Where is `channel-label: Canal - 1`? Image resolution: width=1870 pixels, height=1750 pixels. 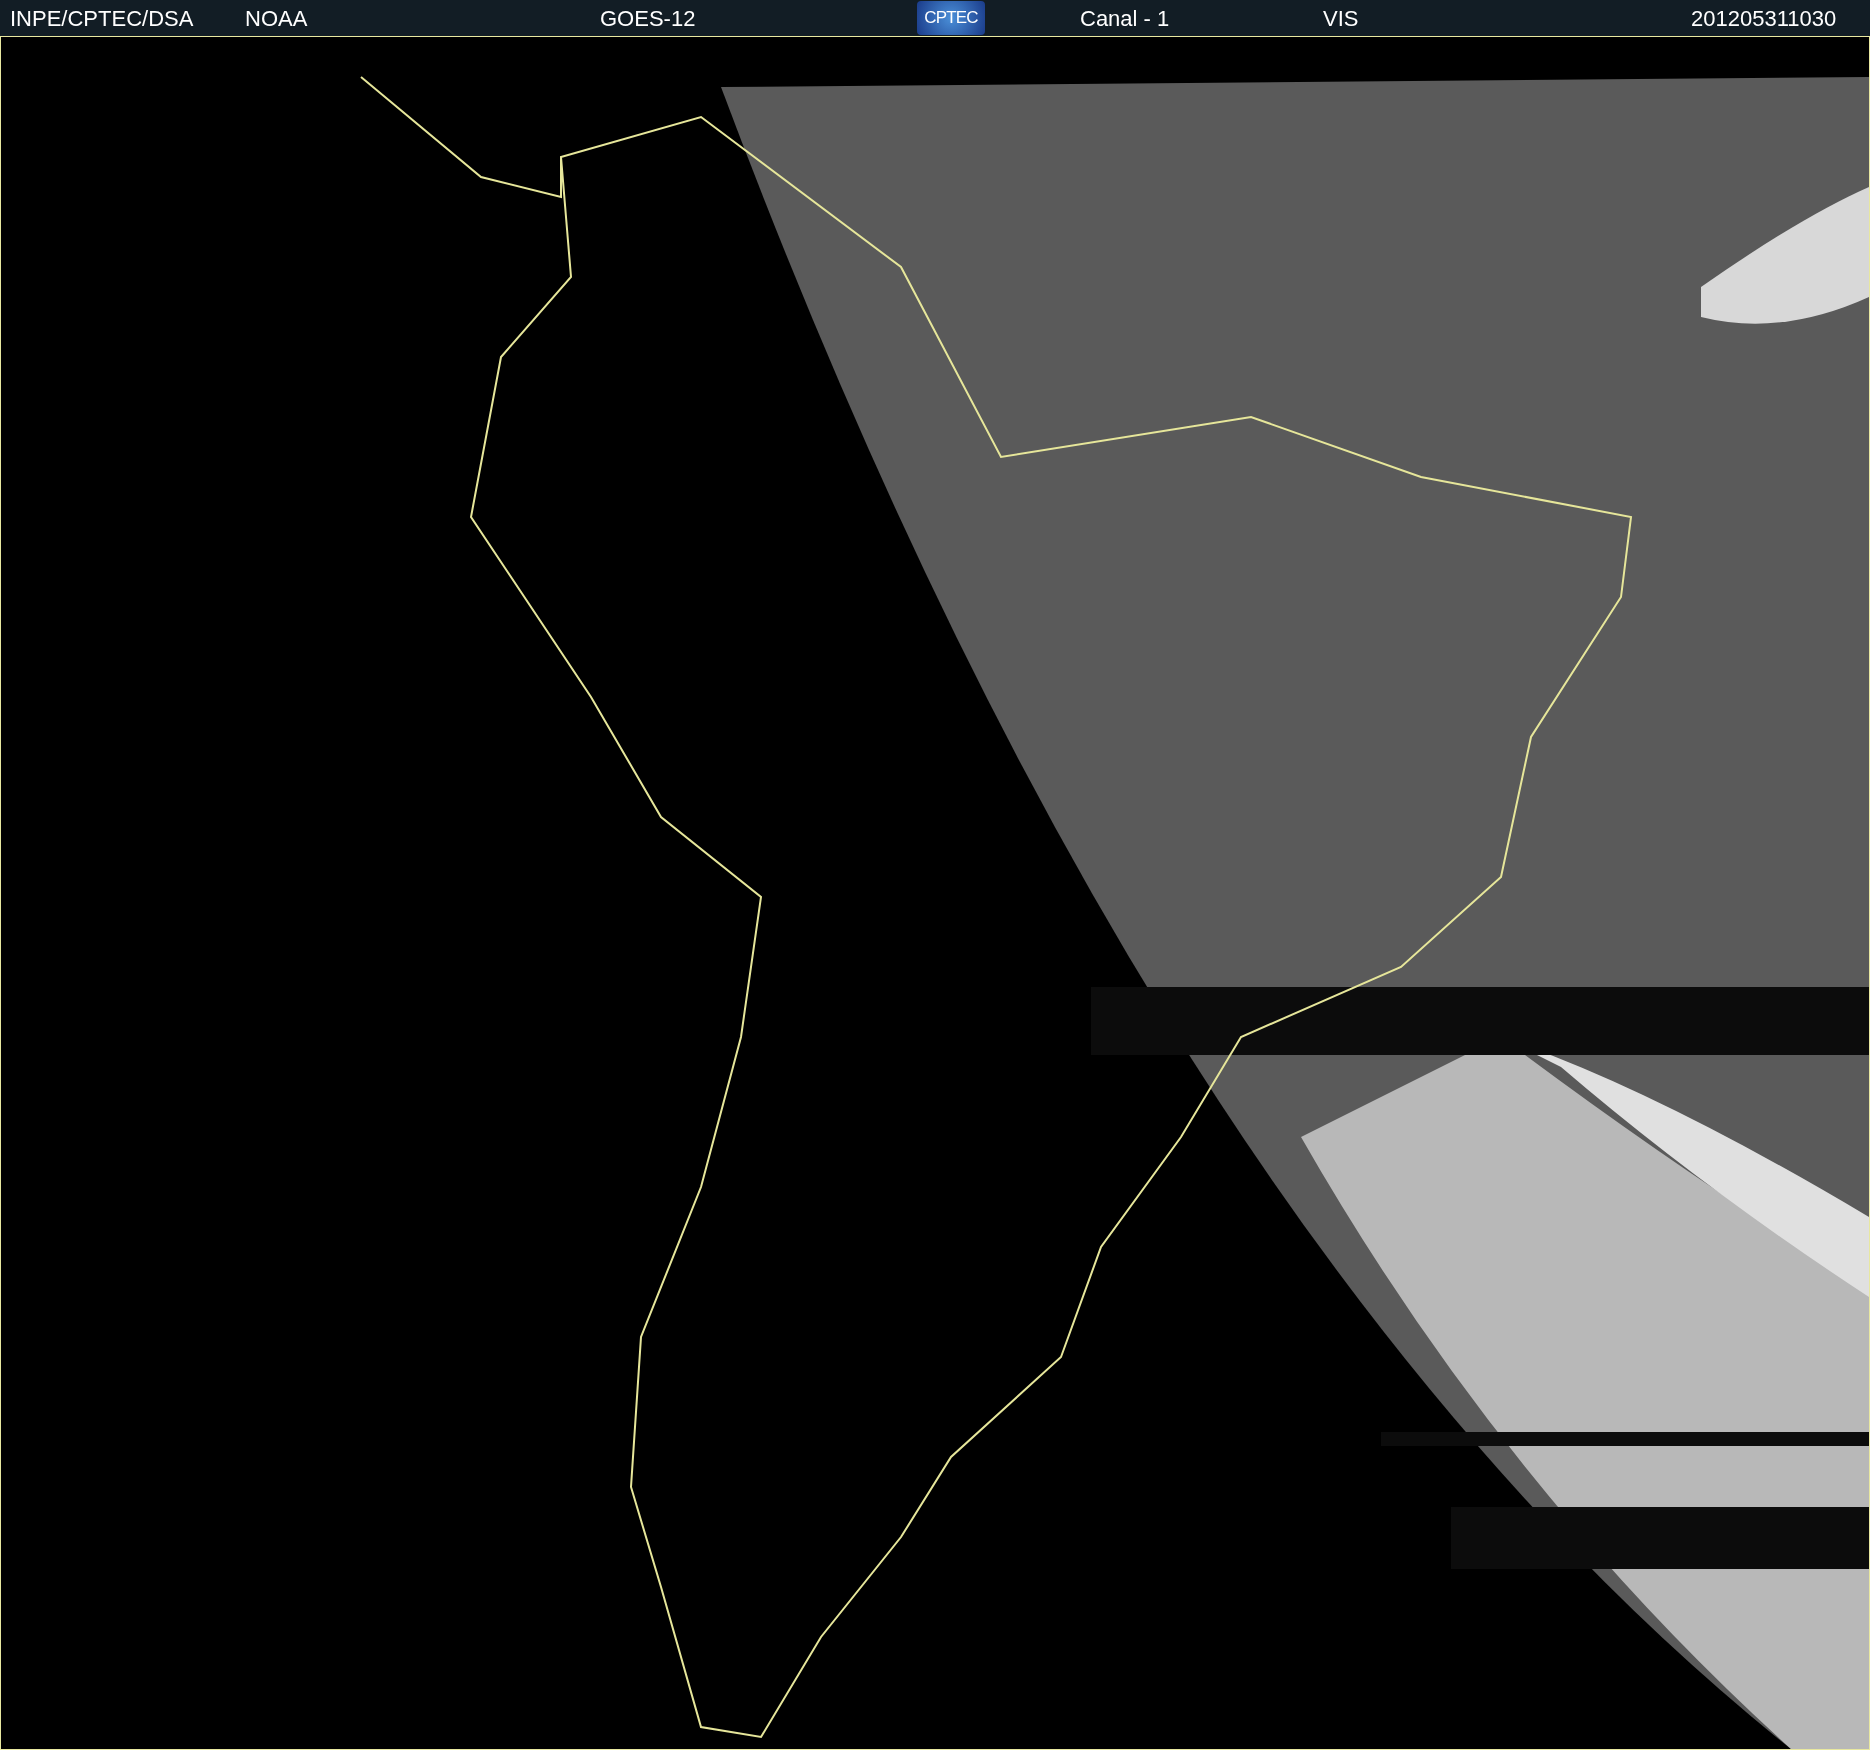 channel-label: Canal - 1 is located at coordinates (1125, 18).